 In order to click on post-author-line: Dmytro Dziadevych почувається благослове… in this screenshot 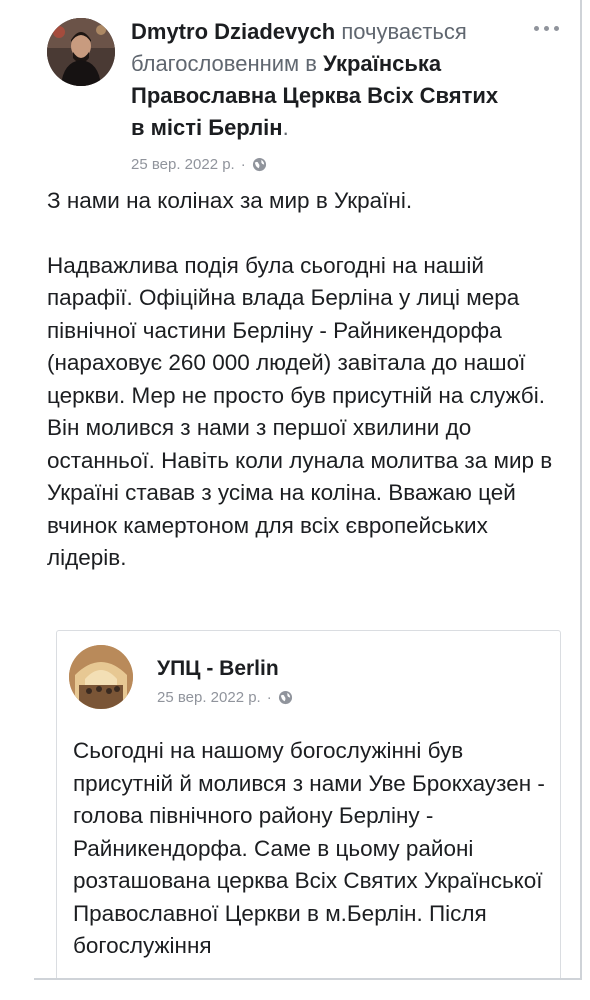, I will do `click(321, 80)`.